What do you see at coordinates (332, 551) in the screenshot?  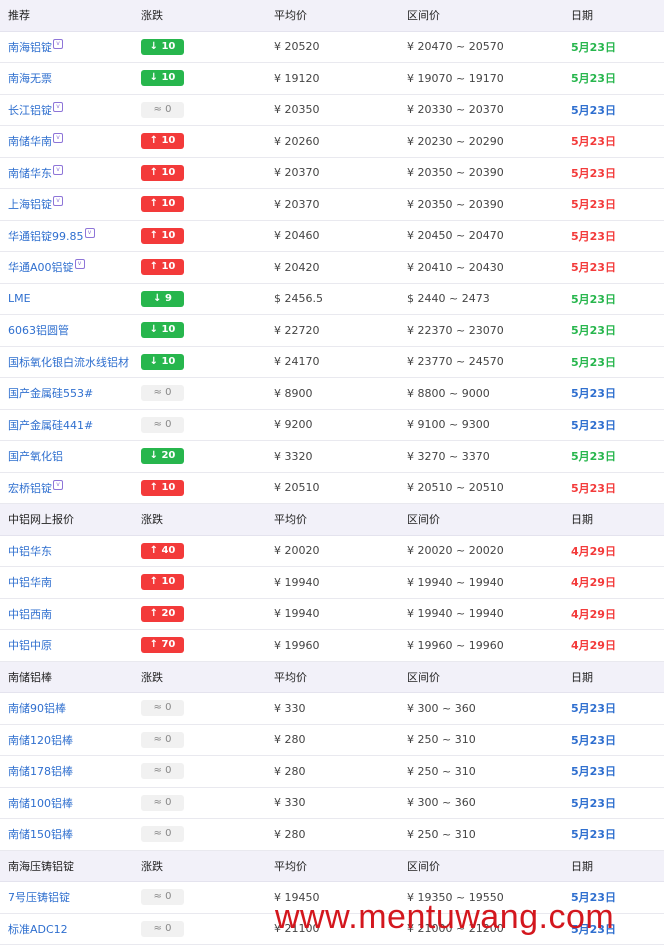 I see `table-row: 中铝华东 ↑ 40 ¥ 20020 ¥ 20020 ~ 20020 4月29日` at bounding box center [332, 551].